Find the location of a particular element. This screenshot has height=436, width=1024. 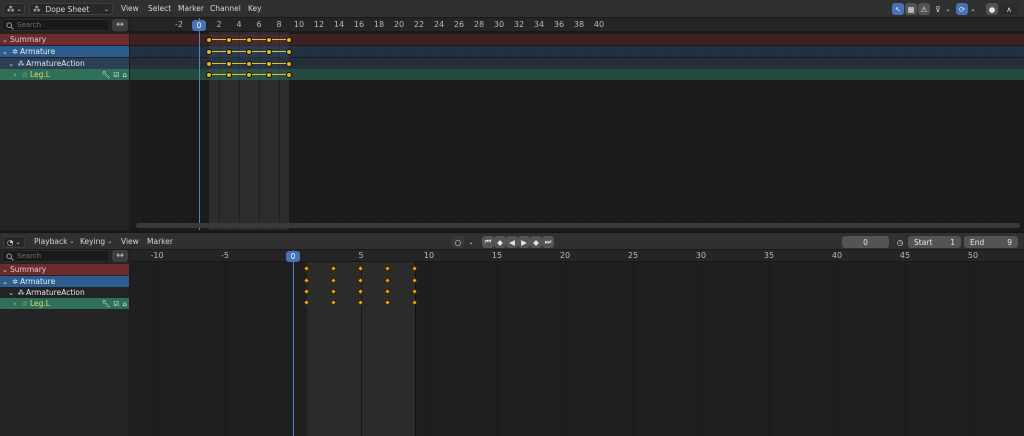

frame-ruler: -2 2 4 6 8 10 12 14 16 18 20 22 24 26 28 30 32 34 36 38 40 is located at coordinates (577, 25).